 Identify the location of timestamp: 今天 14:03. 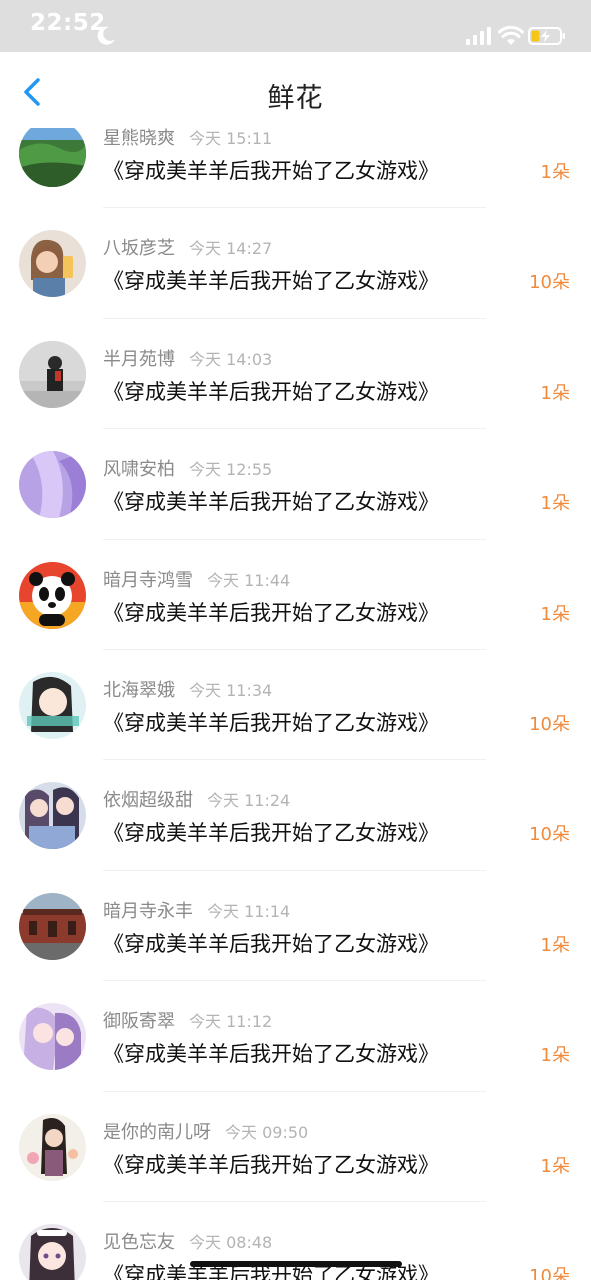
(231, 359).